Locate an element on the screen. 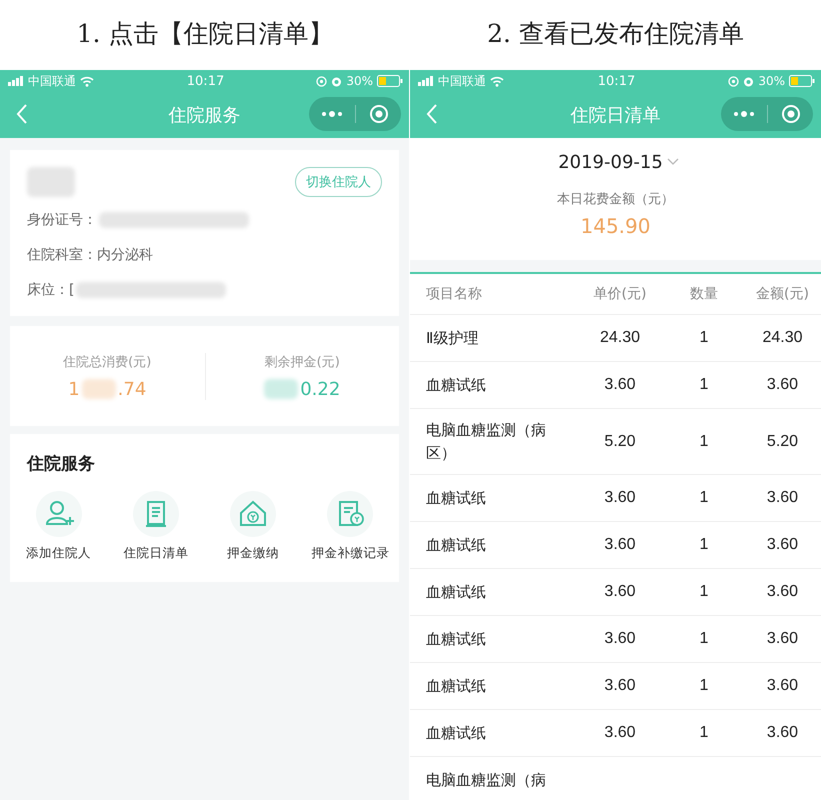 This screenshot has width=821, height=800. page-title: 住院日清单 is located at coordinates (615, 115).